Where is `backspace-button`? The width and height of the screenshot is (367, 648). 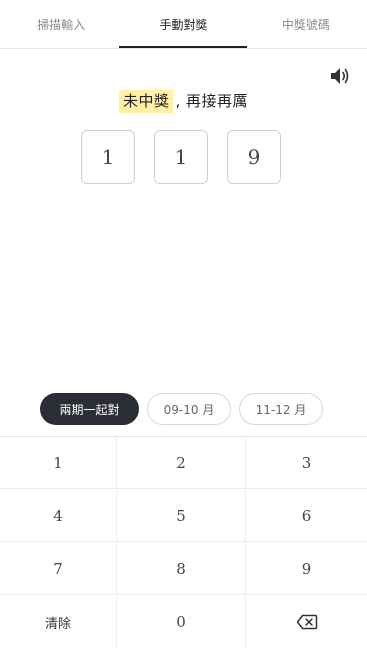 backspace-button is located at coordinates (306, 622).